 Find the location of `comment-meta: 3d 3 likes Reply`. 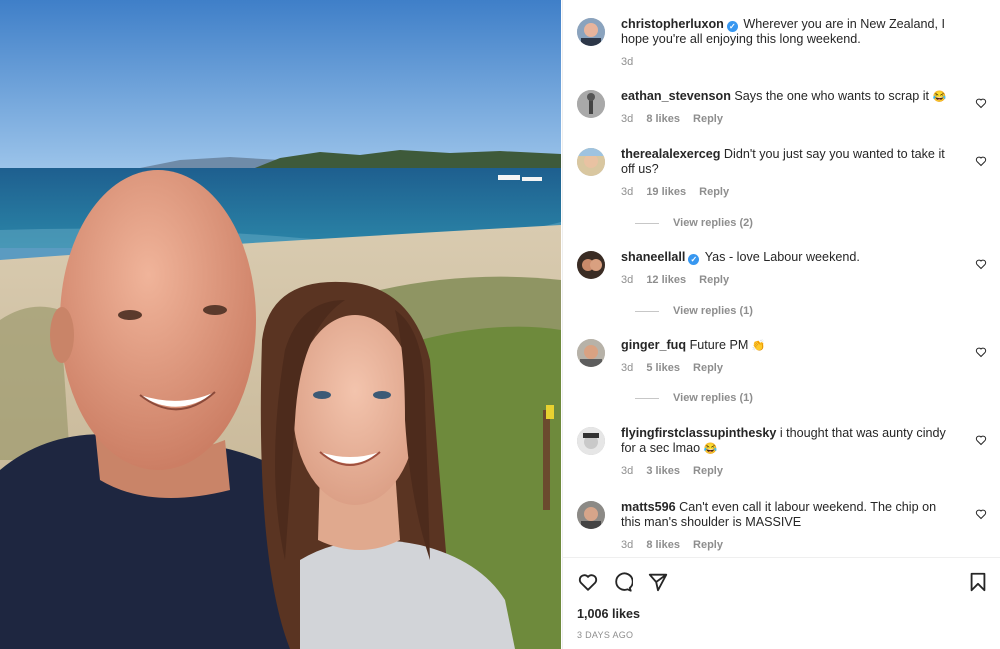

comment-meta: 3d 3 likes Reply is located at coordinates (771, 471).